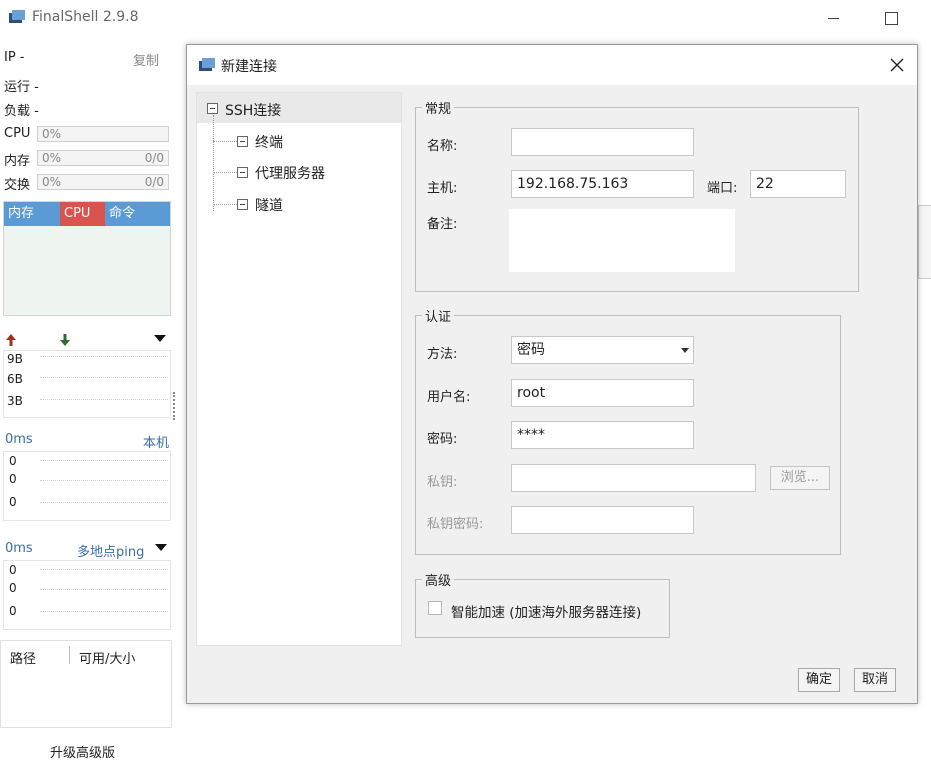 The height and width of the screenshot is (772, 931). What do you see at coordinates (269, 206) in the screenshot?
I see `tree-item-label: 隧道` at bounding box center [269, 206].